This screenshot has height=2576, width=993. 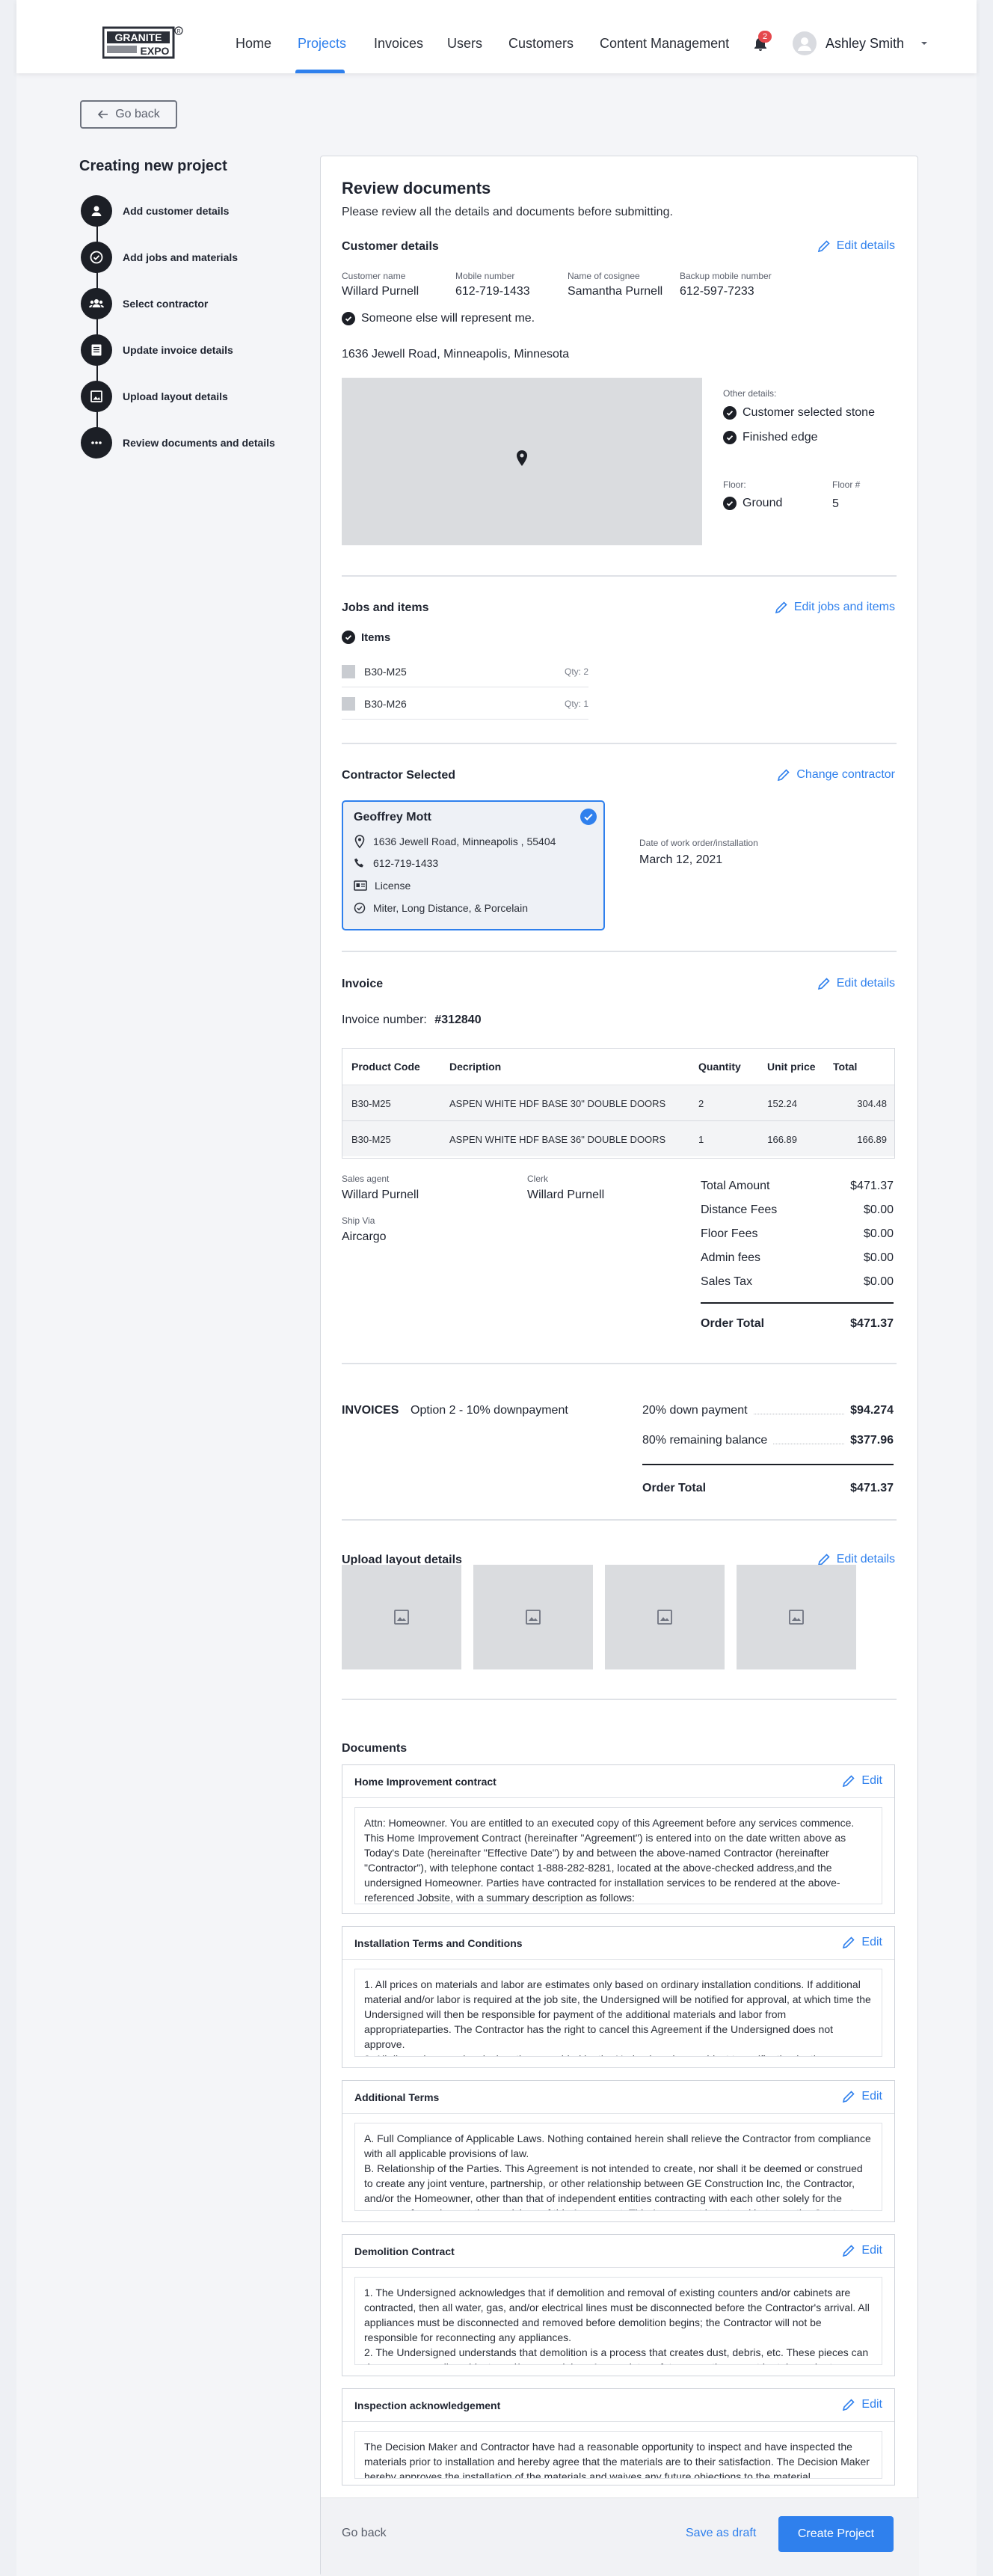 I want to click on jobs-items-heading: Jobs and items, so click(x=385, y=607).